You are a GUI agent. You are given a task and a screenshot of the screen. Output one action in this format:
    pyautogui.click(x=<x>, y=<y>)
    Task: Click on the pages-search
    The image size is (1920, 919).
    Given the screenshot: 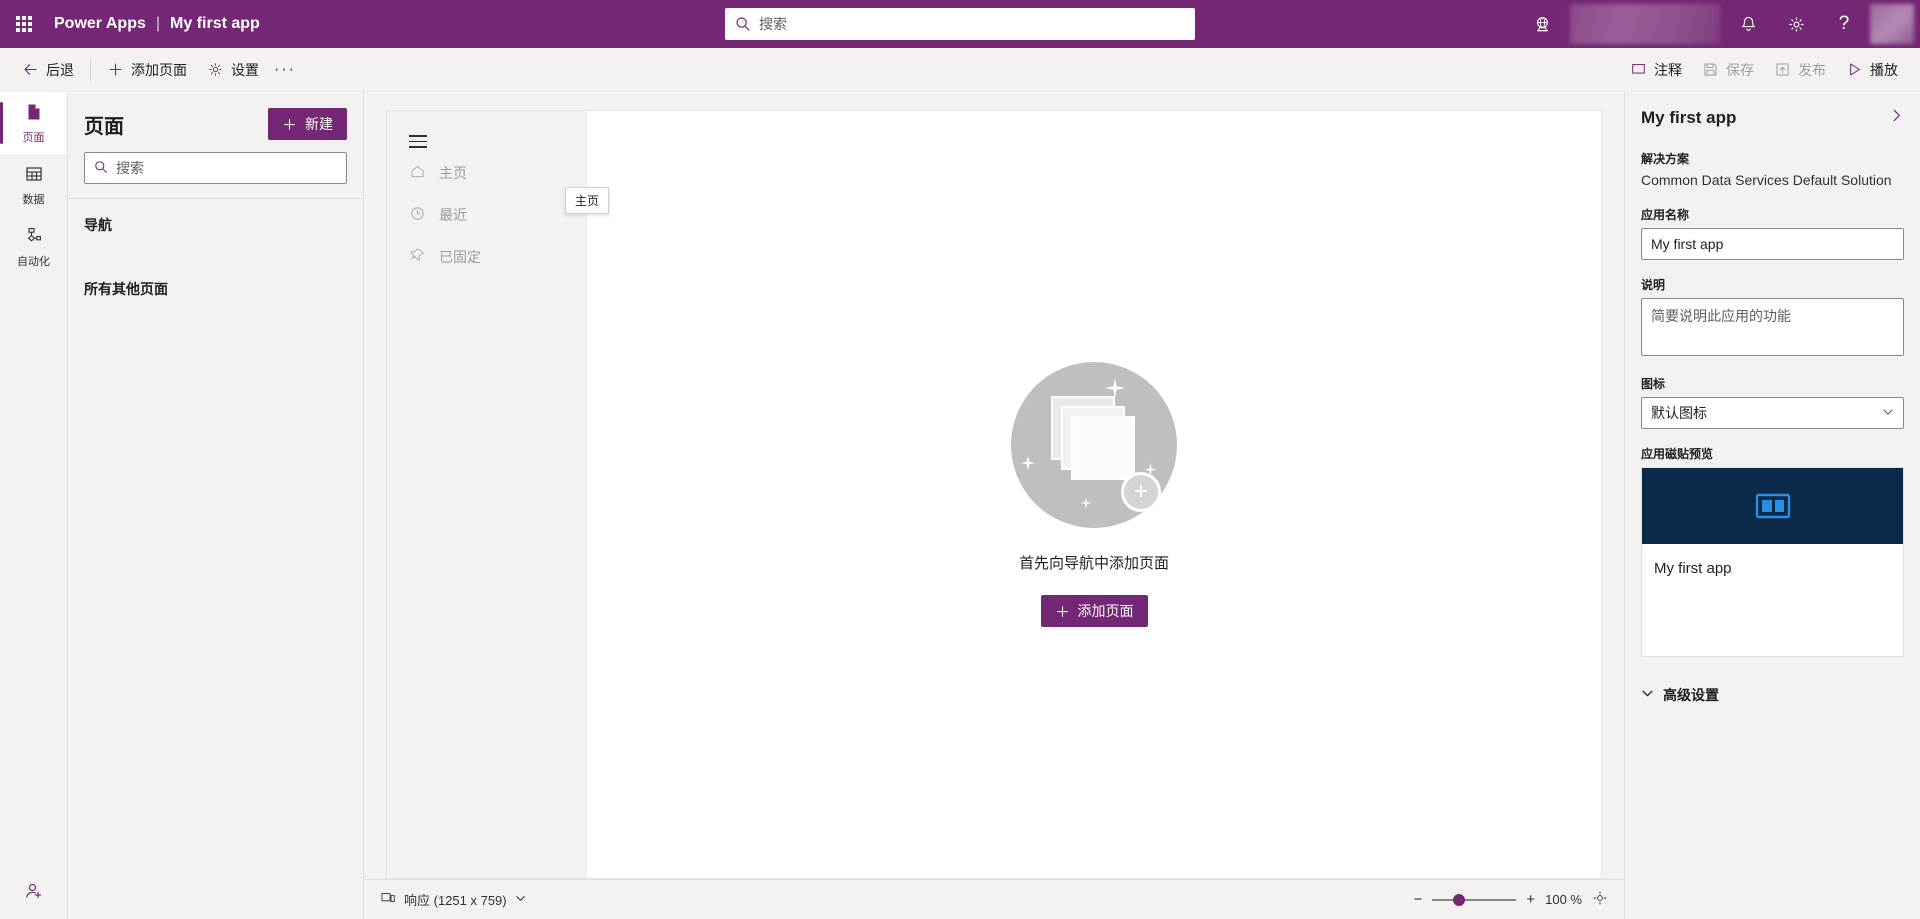 What is the action you would take?
    pyautogui.click(x=215, y=175)
    